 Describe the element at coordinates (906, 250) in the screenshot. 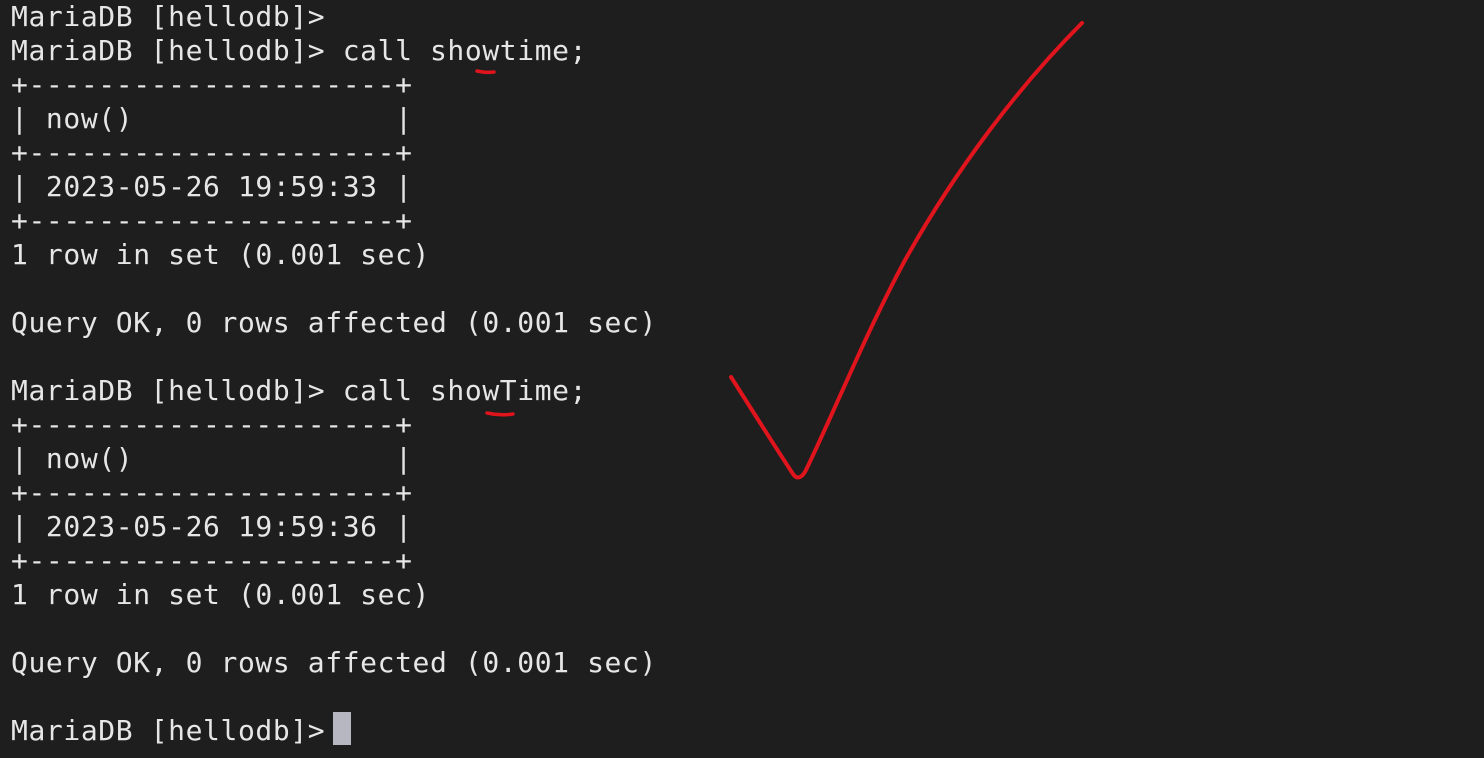

I see `checkmark-icon` at that location.